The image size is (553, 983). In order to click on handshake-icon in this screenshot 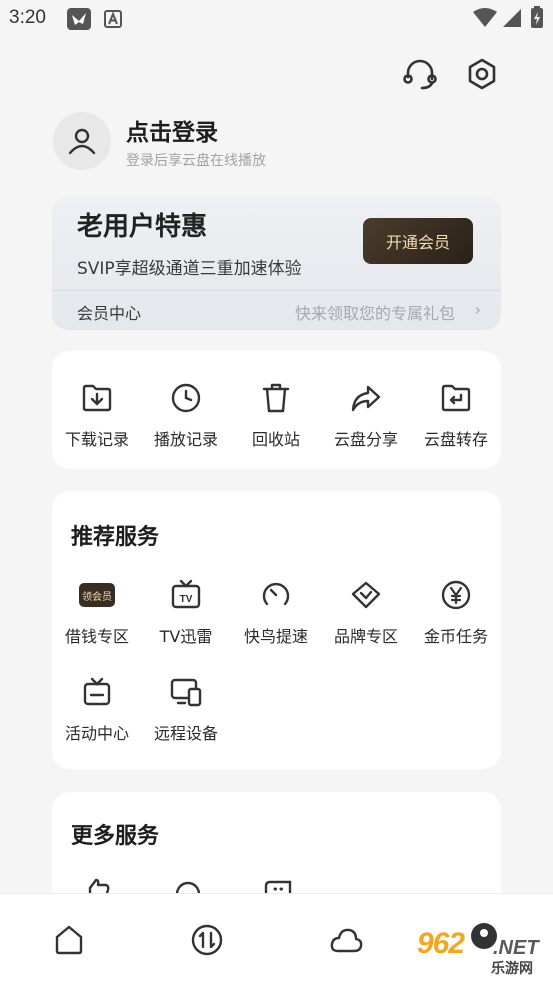, I will do `click(366, 595)`.